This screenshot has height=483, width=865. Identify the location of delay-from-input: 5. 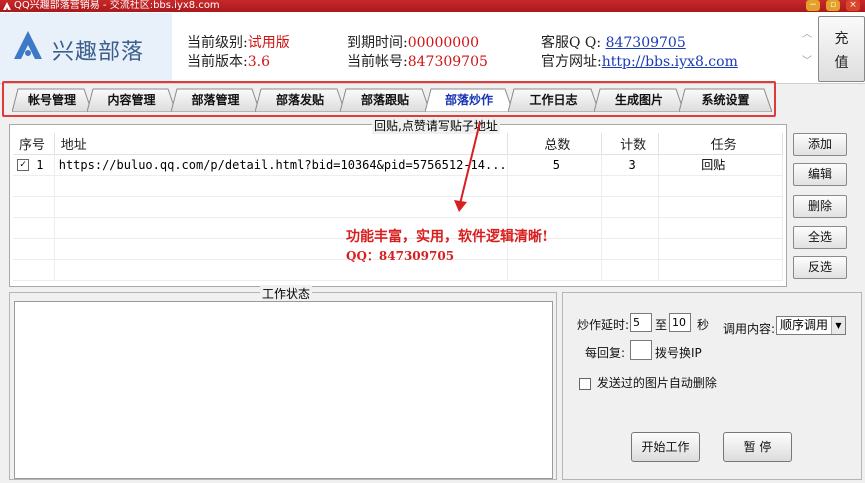
(641, 322).